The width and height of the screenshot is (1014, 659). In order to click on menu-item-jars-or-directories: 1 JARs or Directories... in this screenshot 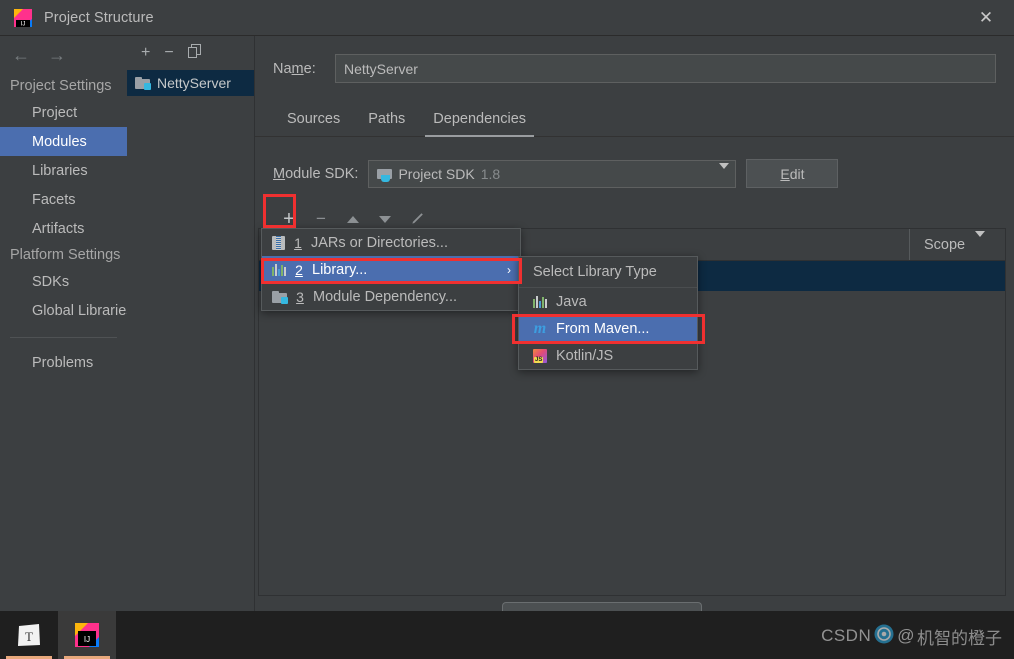, I will do `click(391, 242)`.